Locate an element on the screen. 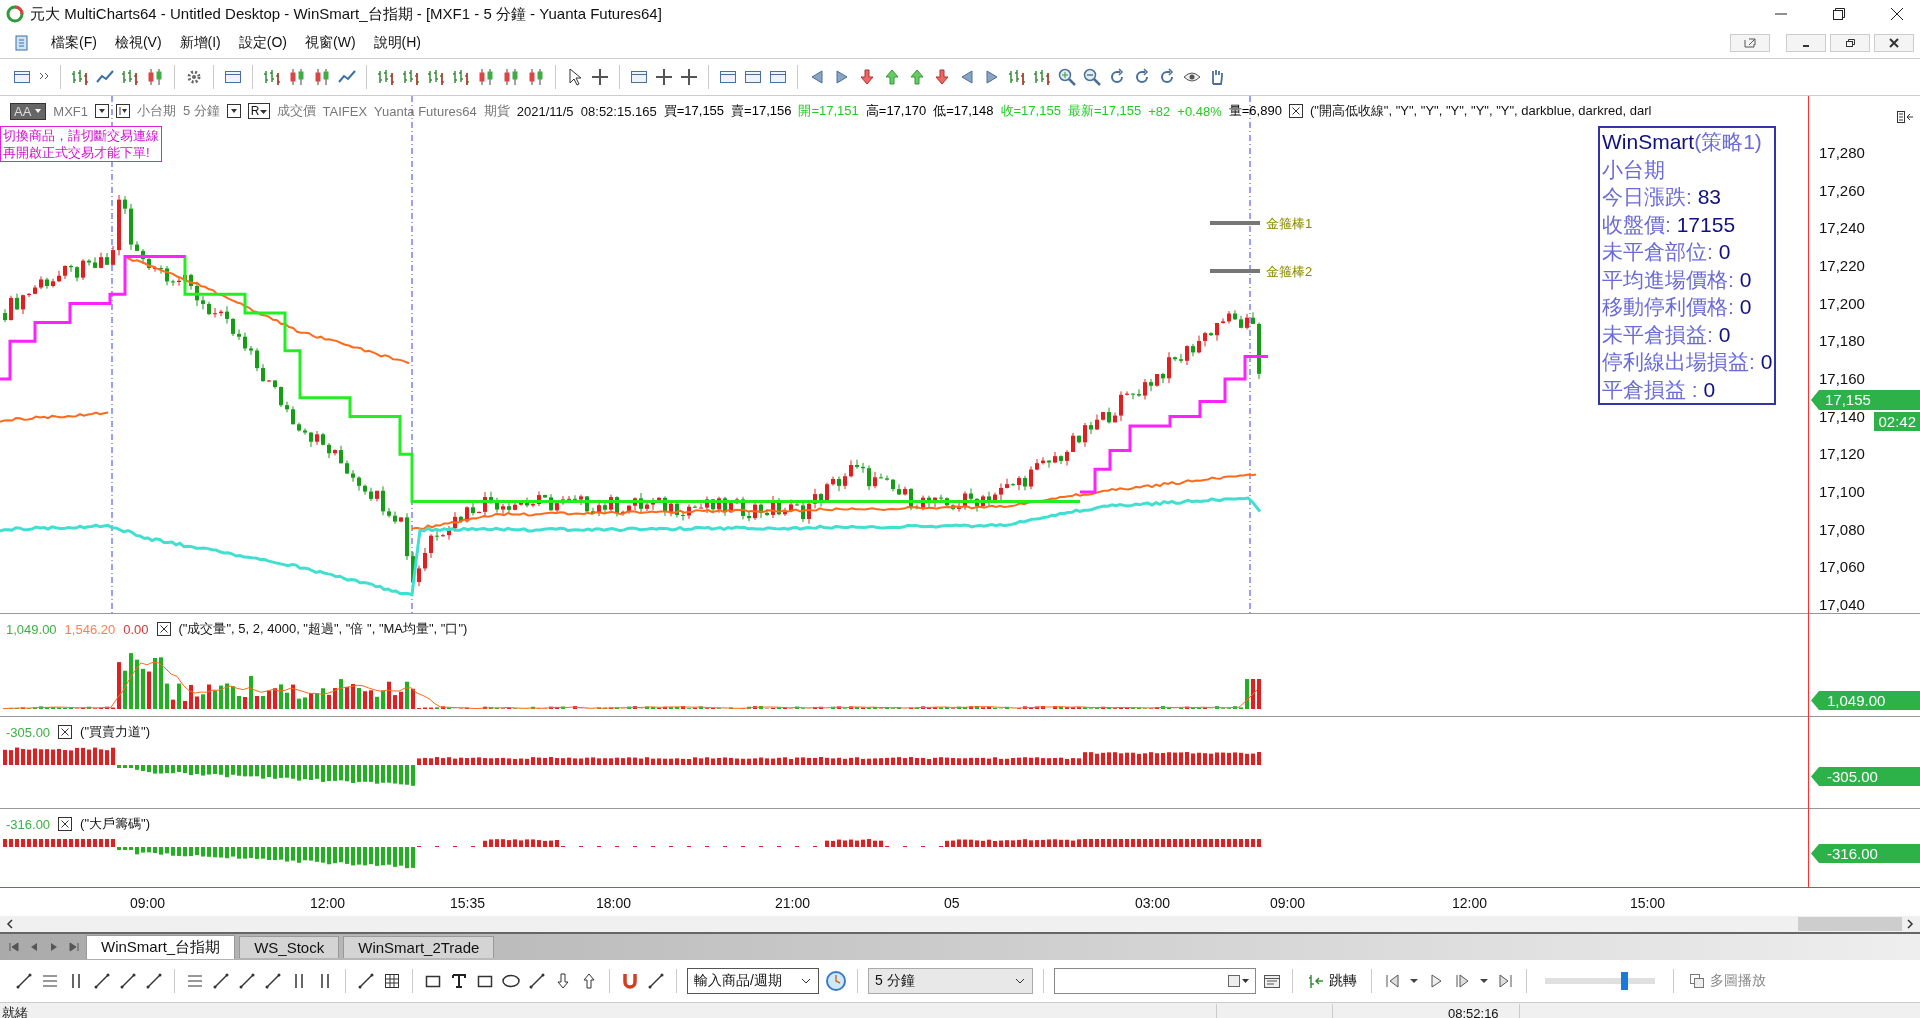 This screenshot has height=1018, width=1920. time-tick: 18:00 is located at coordinates (614, 903).